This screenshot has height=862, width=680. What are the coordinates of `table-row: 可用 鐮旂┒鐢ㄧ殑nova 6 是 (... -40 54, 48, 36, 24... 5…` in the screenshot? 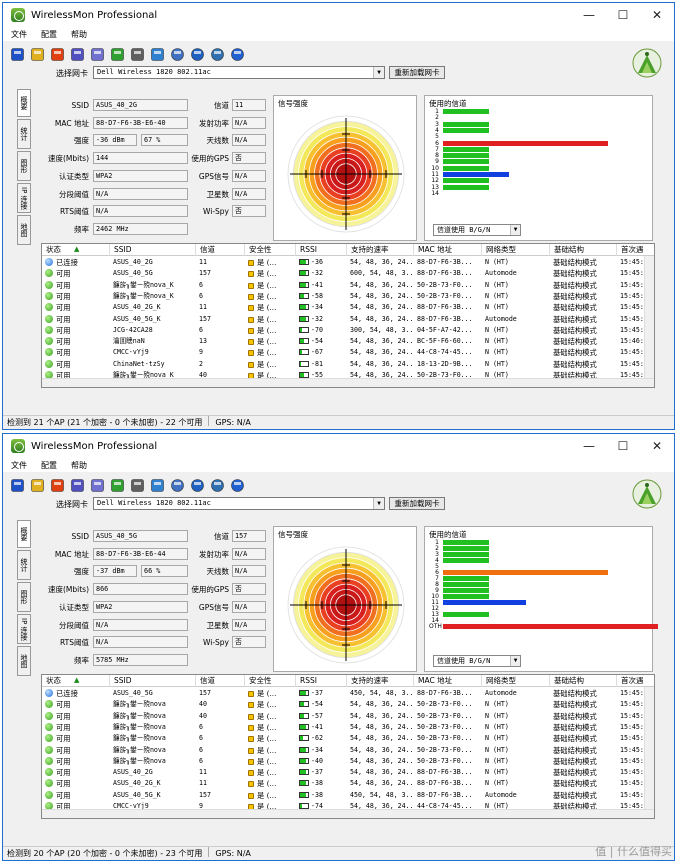 It's located at (348, 761).